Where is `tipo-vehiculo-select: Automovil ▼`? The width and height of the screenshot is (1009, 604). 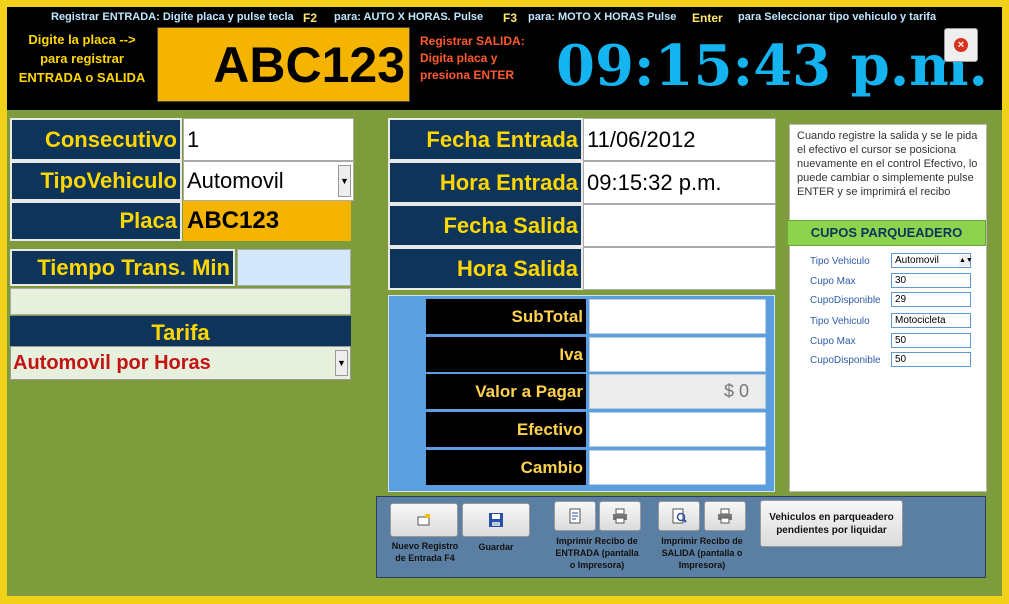
tipo-vehiculo-select: Automovil ▼ is located at coordinates (268, 181).